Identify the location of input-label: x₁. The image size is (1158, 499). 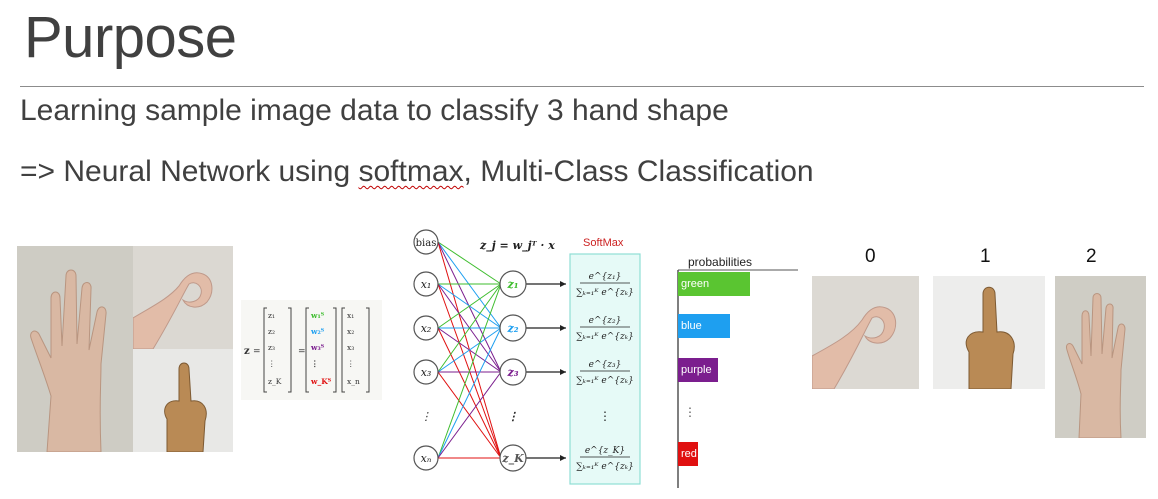
(426, 284).